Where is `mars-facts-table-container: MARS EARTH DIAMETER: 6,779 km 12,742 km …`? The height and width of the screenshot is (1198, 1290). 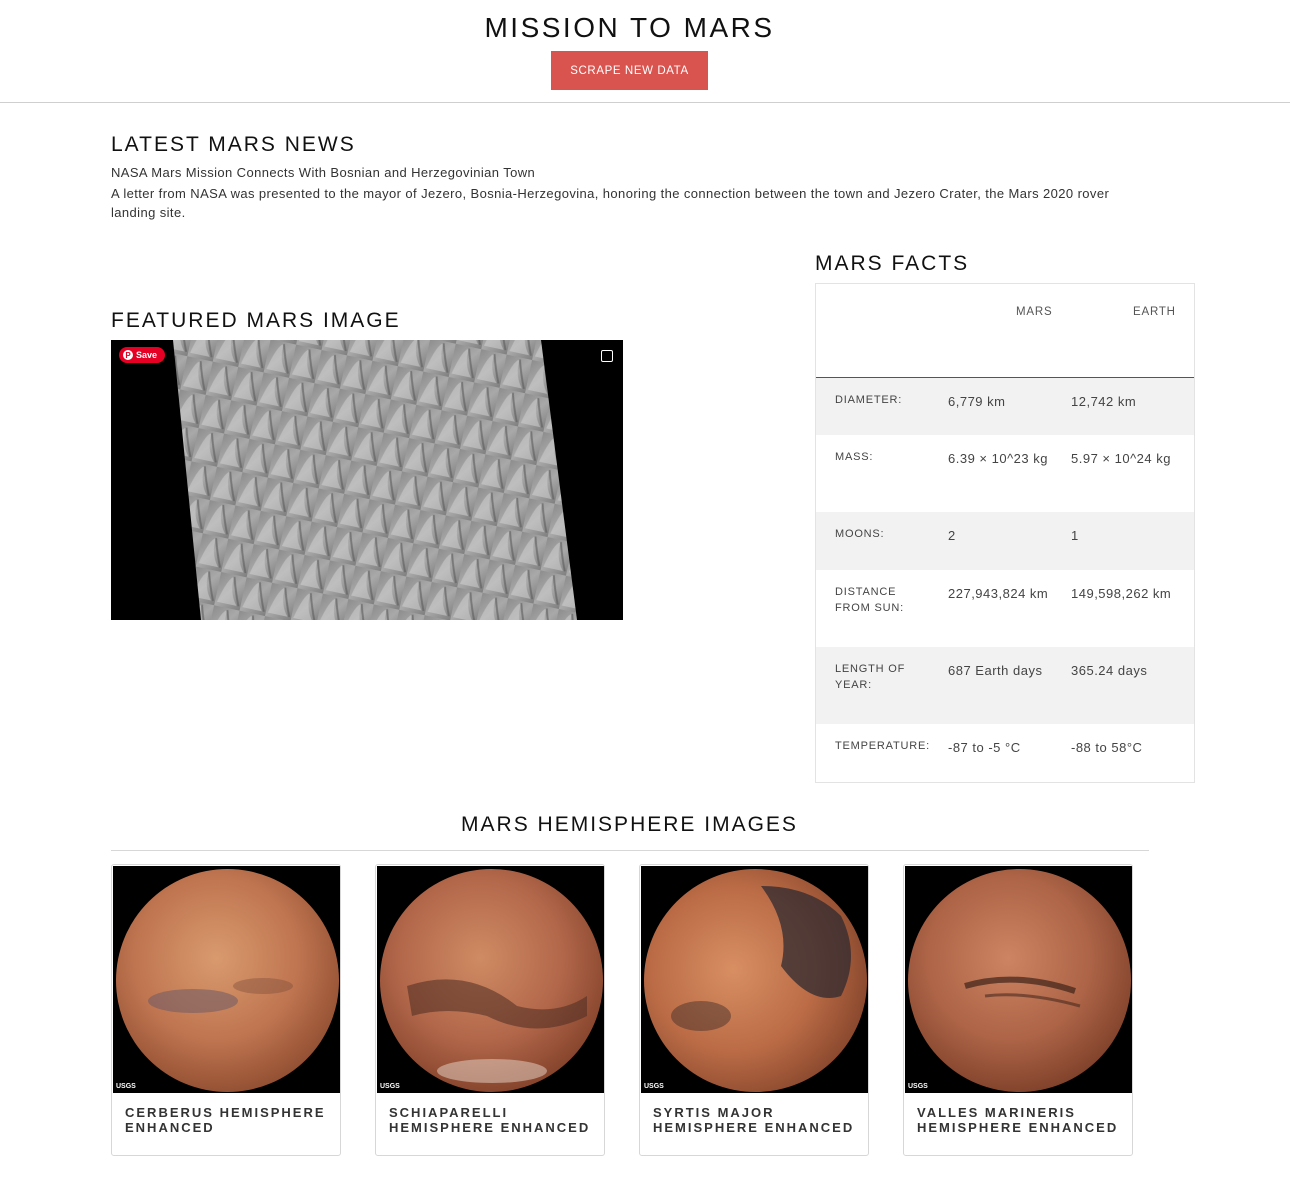
mars-facts-table-container: MARS EARTH DIAMETER: 6,779 km 12,742 km … is located at coordinates (1005, 533).